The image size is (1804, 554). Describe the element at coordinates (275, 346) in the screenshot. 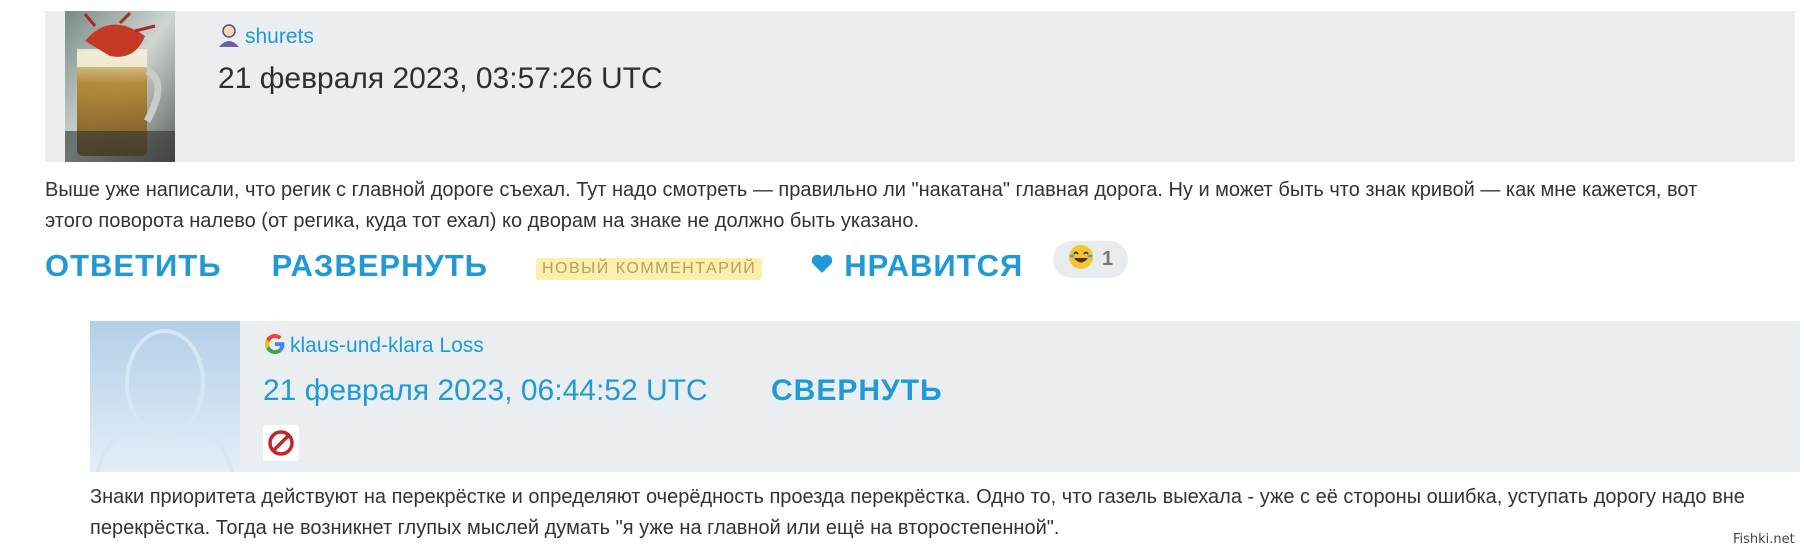

I see `google-icon` at that location.